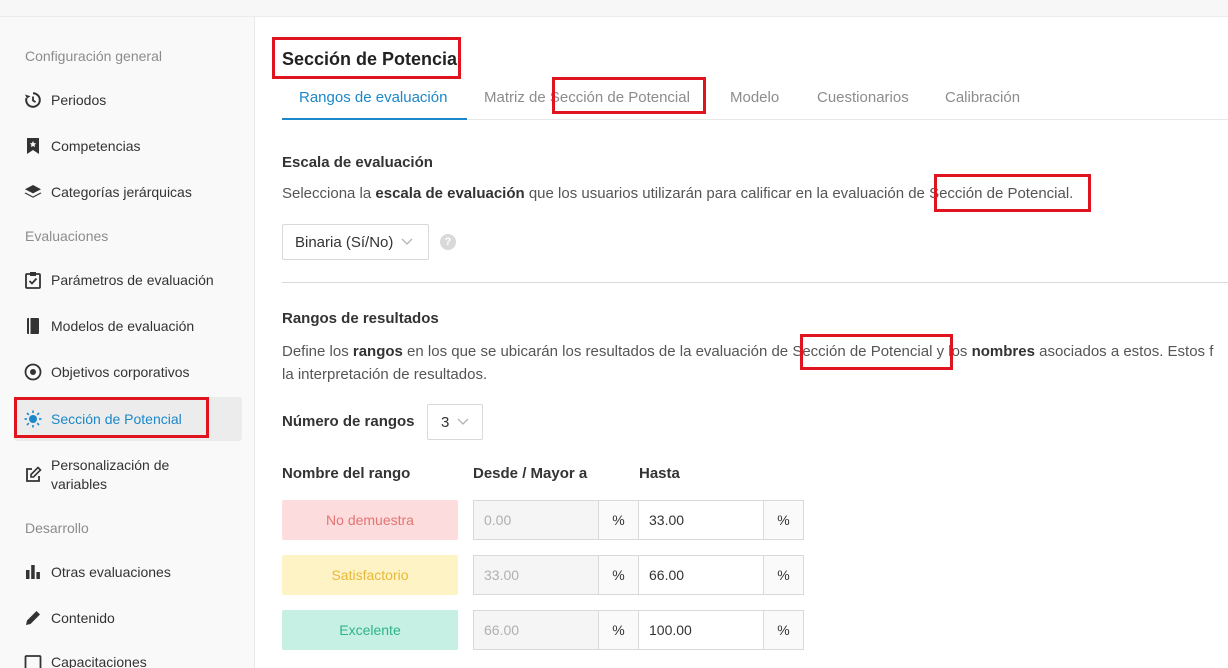  Describe the element at coordinates (536, 520) in the screenshot. I see `range-from-input: 0.00` at that location.